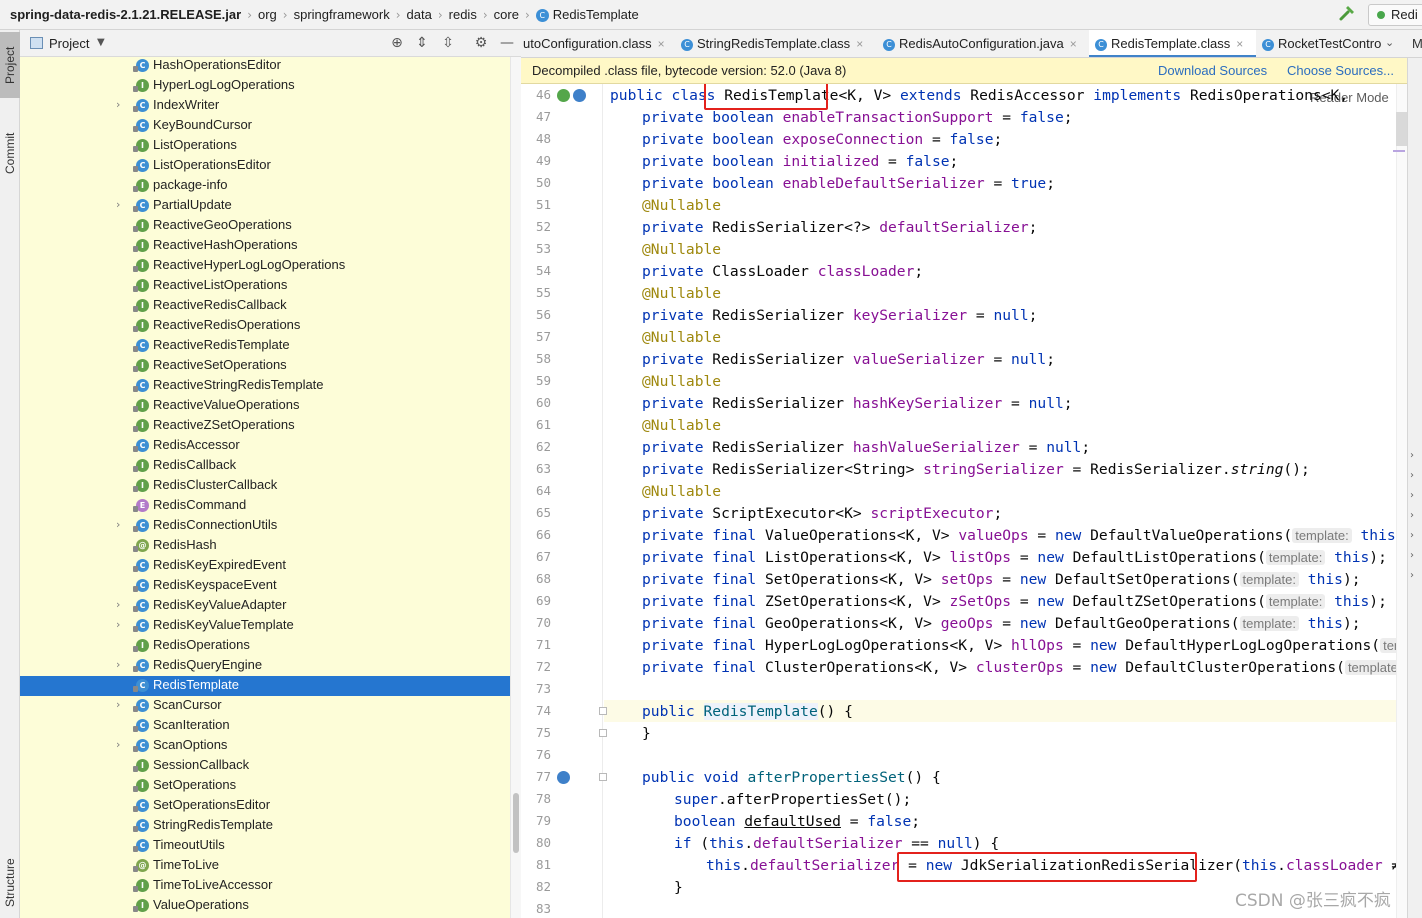  I want to click on tree-item: › C IndexWriter, so click(265, 106).